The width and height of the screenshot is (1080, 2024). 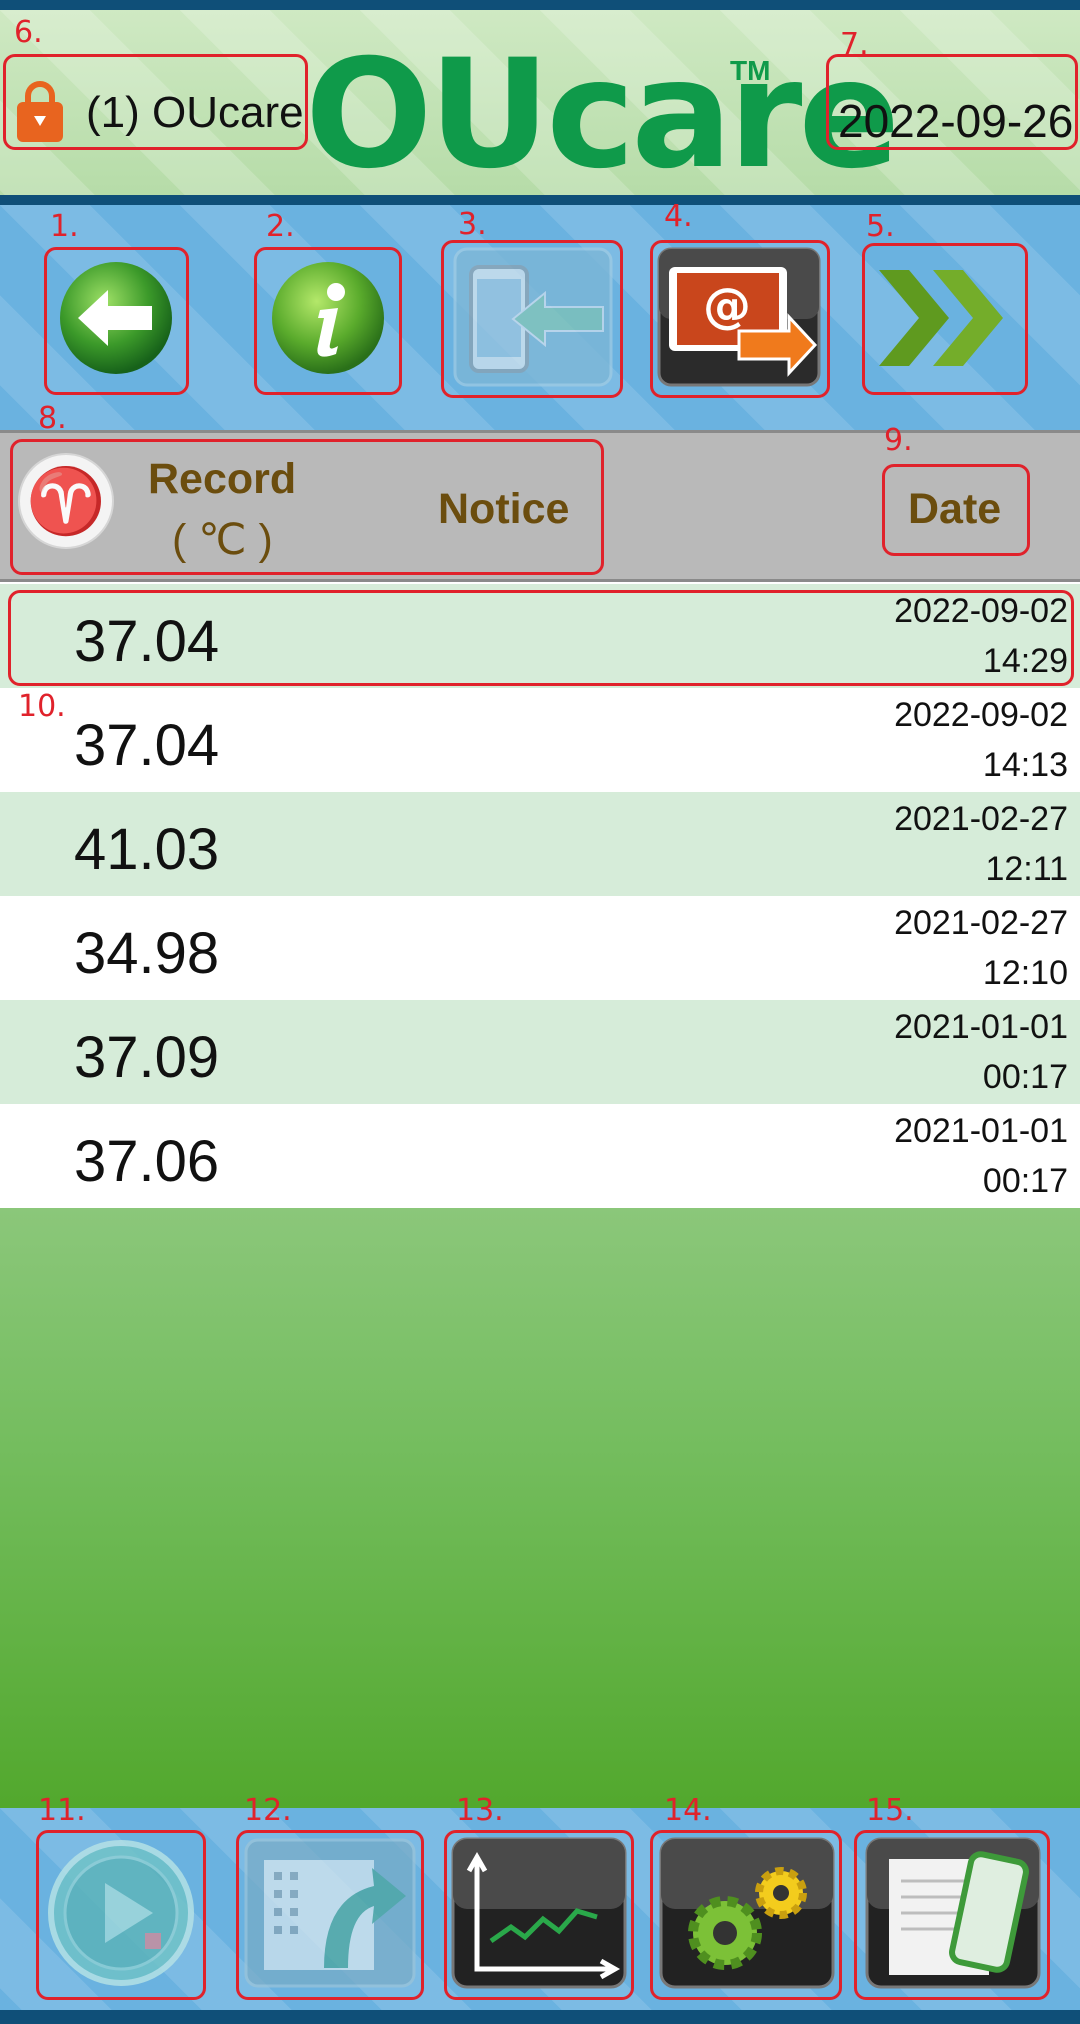 What do you see at coordinates (42, 706) in the screenshot?
I see `annotation-label-10: 10.` at bounding box center [42, 706].